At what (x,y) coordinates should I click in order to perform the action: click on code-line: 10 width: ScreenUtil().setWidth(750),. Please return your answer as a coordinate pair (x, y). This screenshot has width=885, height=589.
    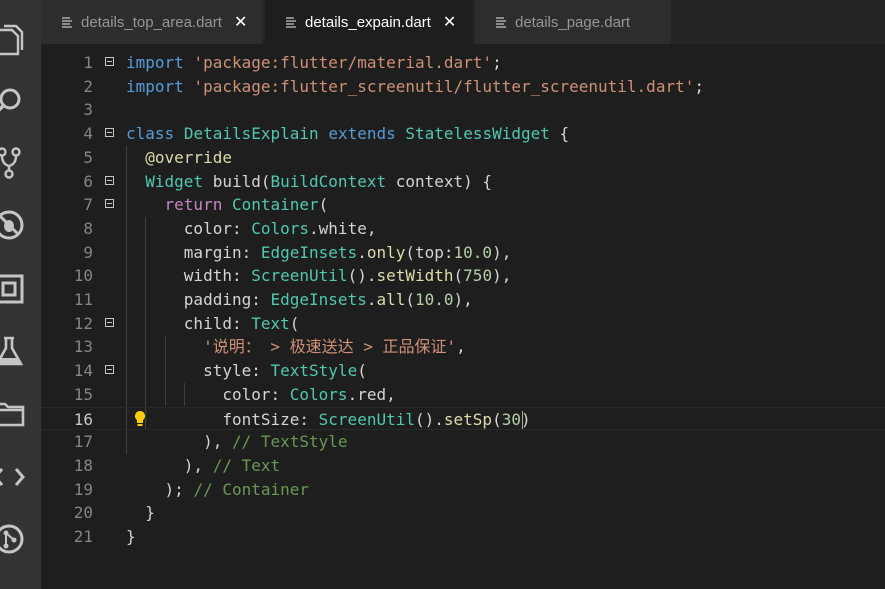
    Looking at the image, I should click on (463, 276).